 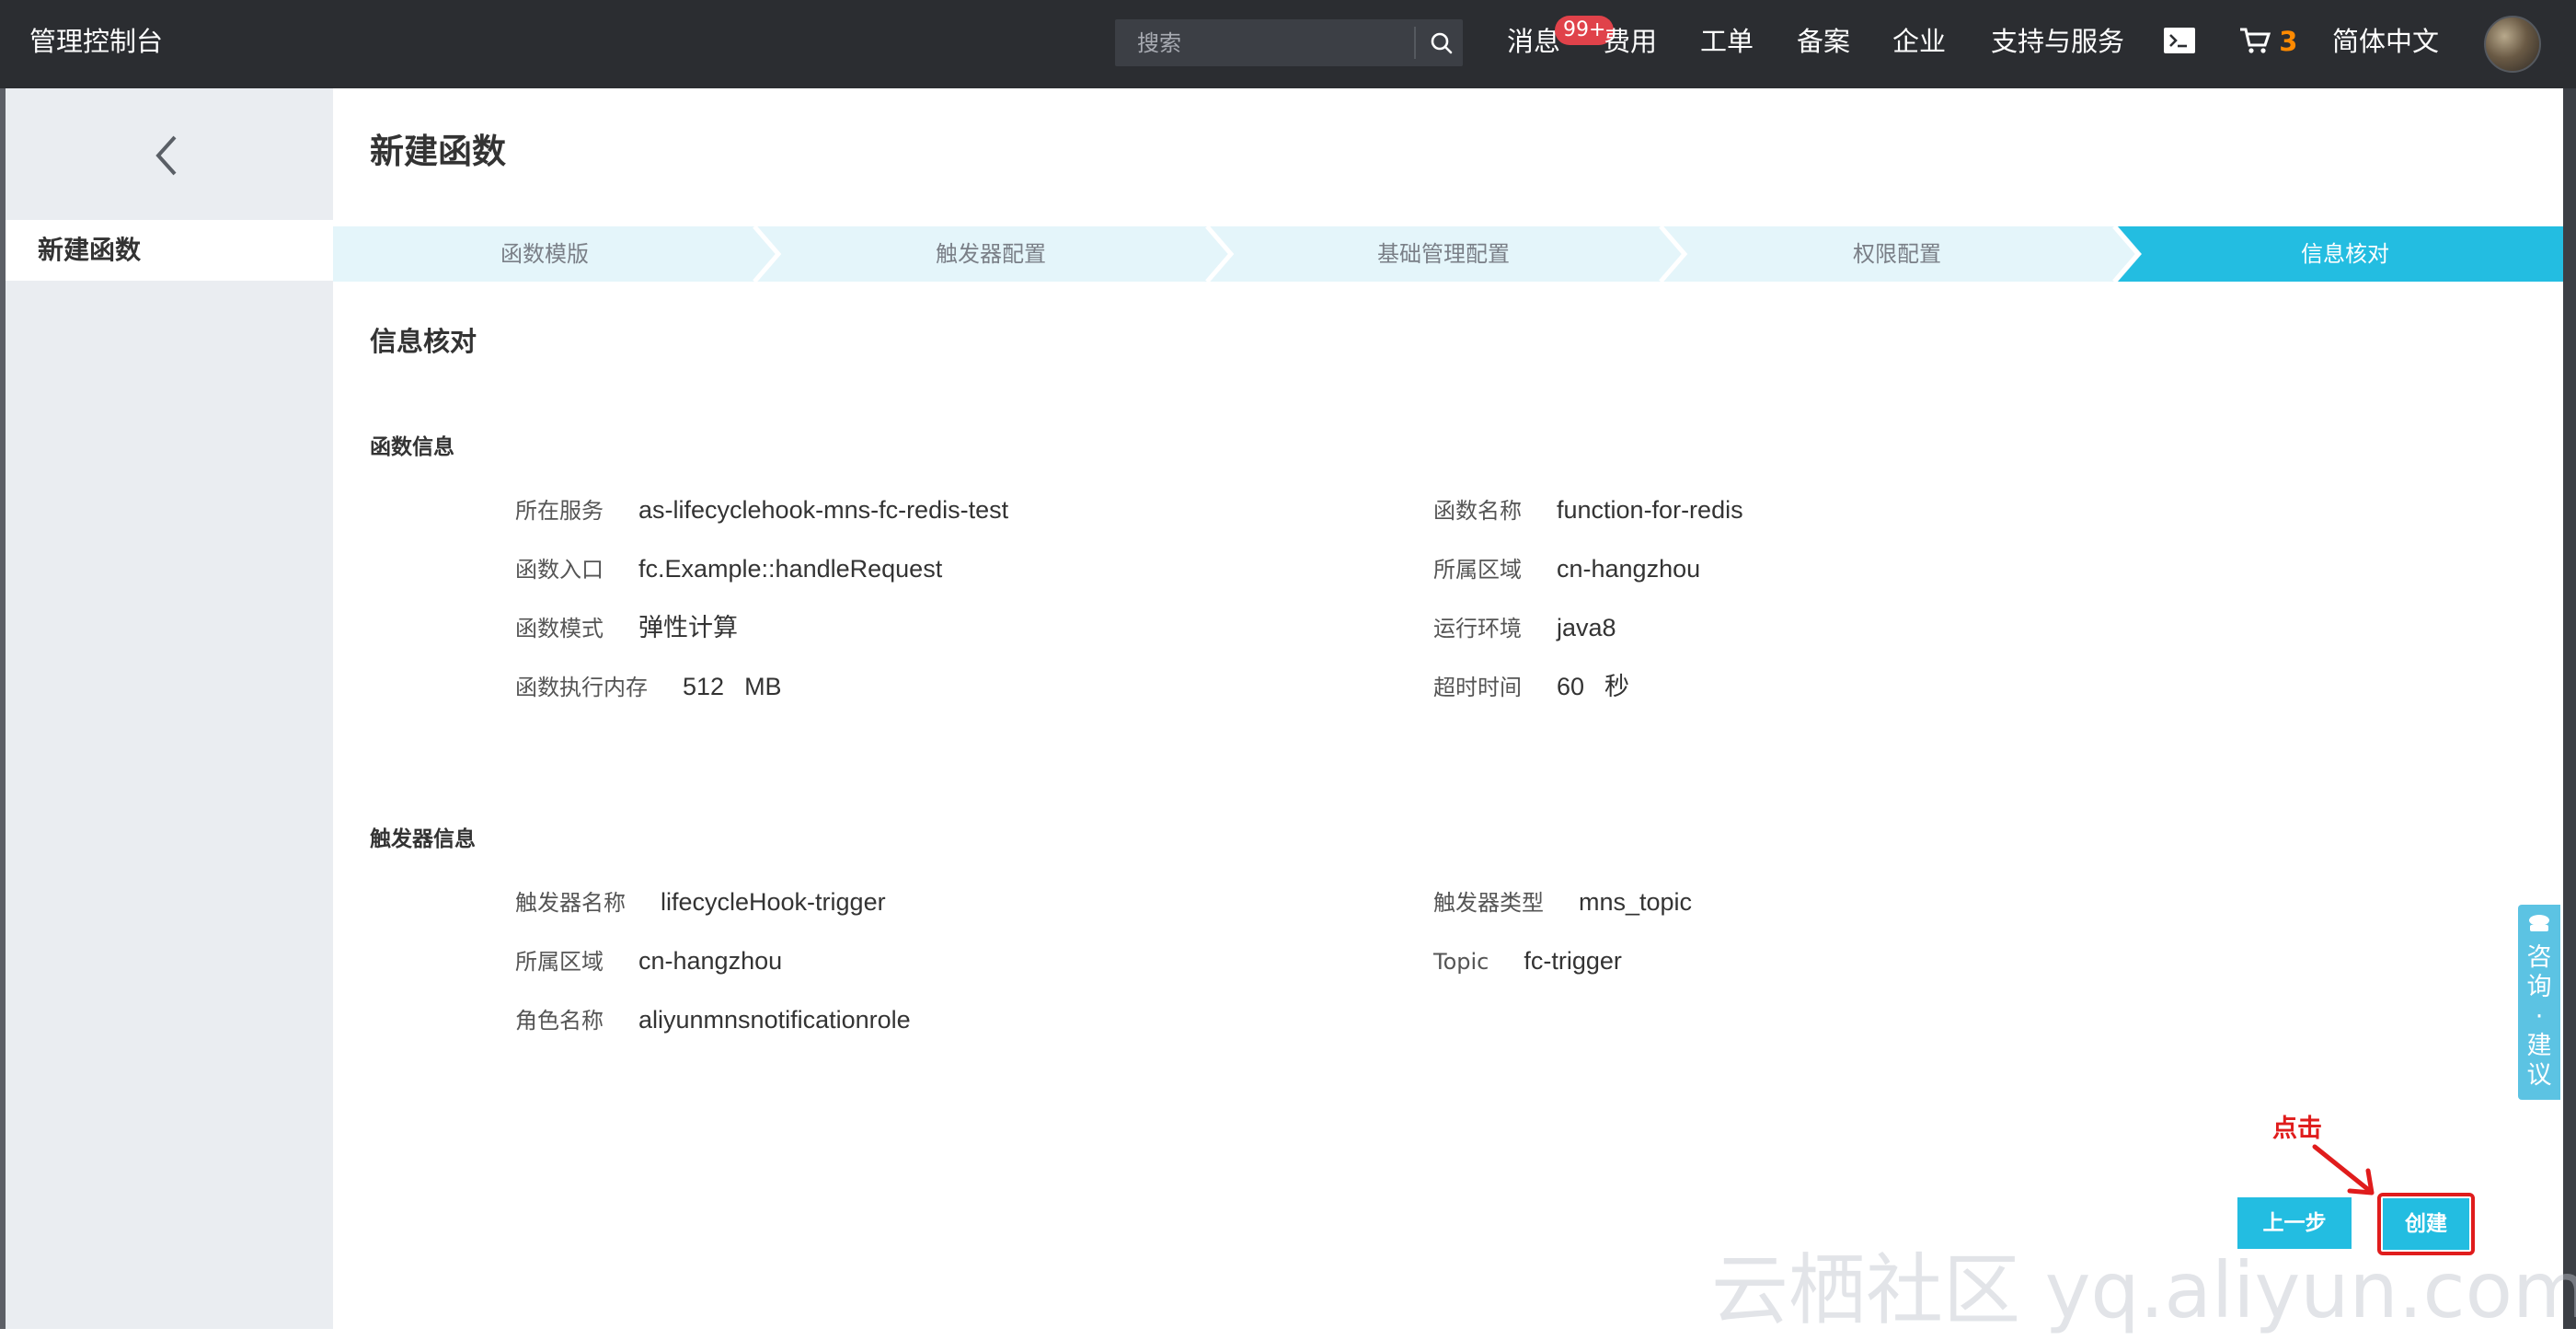 I want to click on field-function-name: 函数名称 function-for-redis, so click(x=1588, y=509).